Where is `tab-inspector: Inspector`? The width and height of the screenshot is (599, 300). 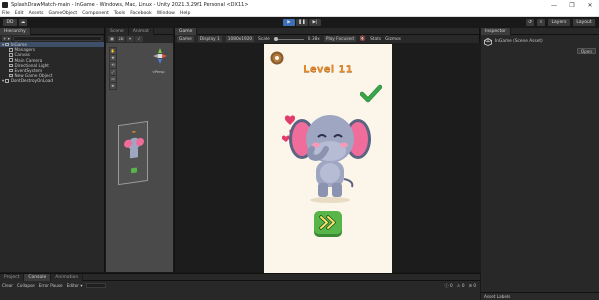
tab-inspector: Inspector is located at coordinates (496, 31).